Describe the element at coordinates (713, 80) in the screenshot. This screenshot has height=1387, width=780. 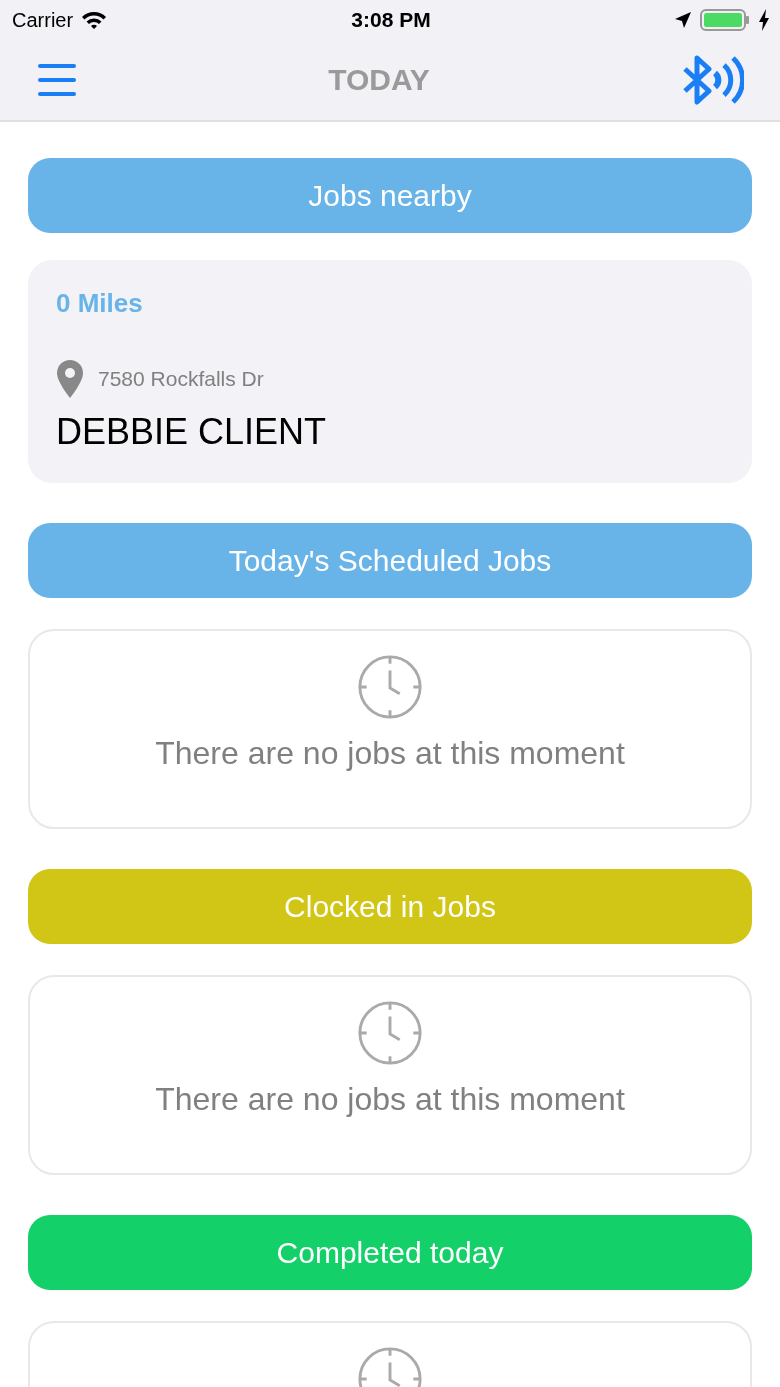
I see `bluetooth-signal-icon` at that location.